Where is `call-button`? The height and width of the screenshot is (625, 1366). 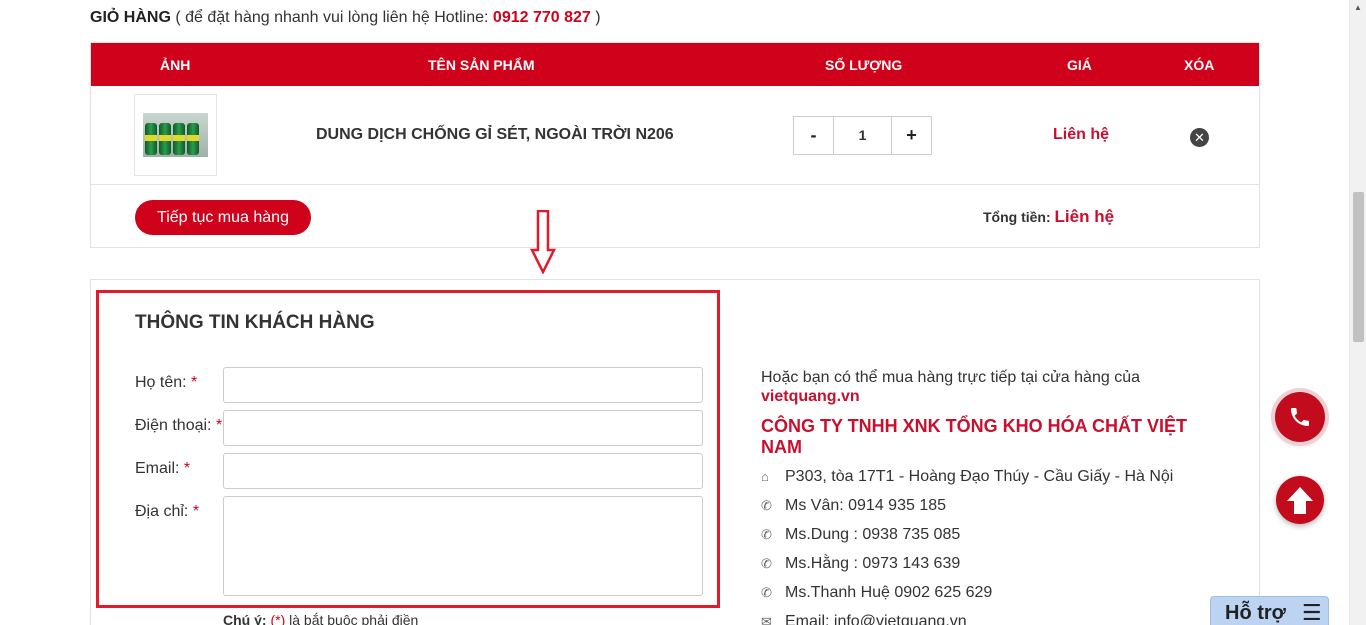 call-button is located at coordinates (1300, 417).